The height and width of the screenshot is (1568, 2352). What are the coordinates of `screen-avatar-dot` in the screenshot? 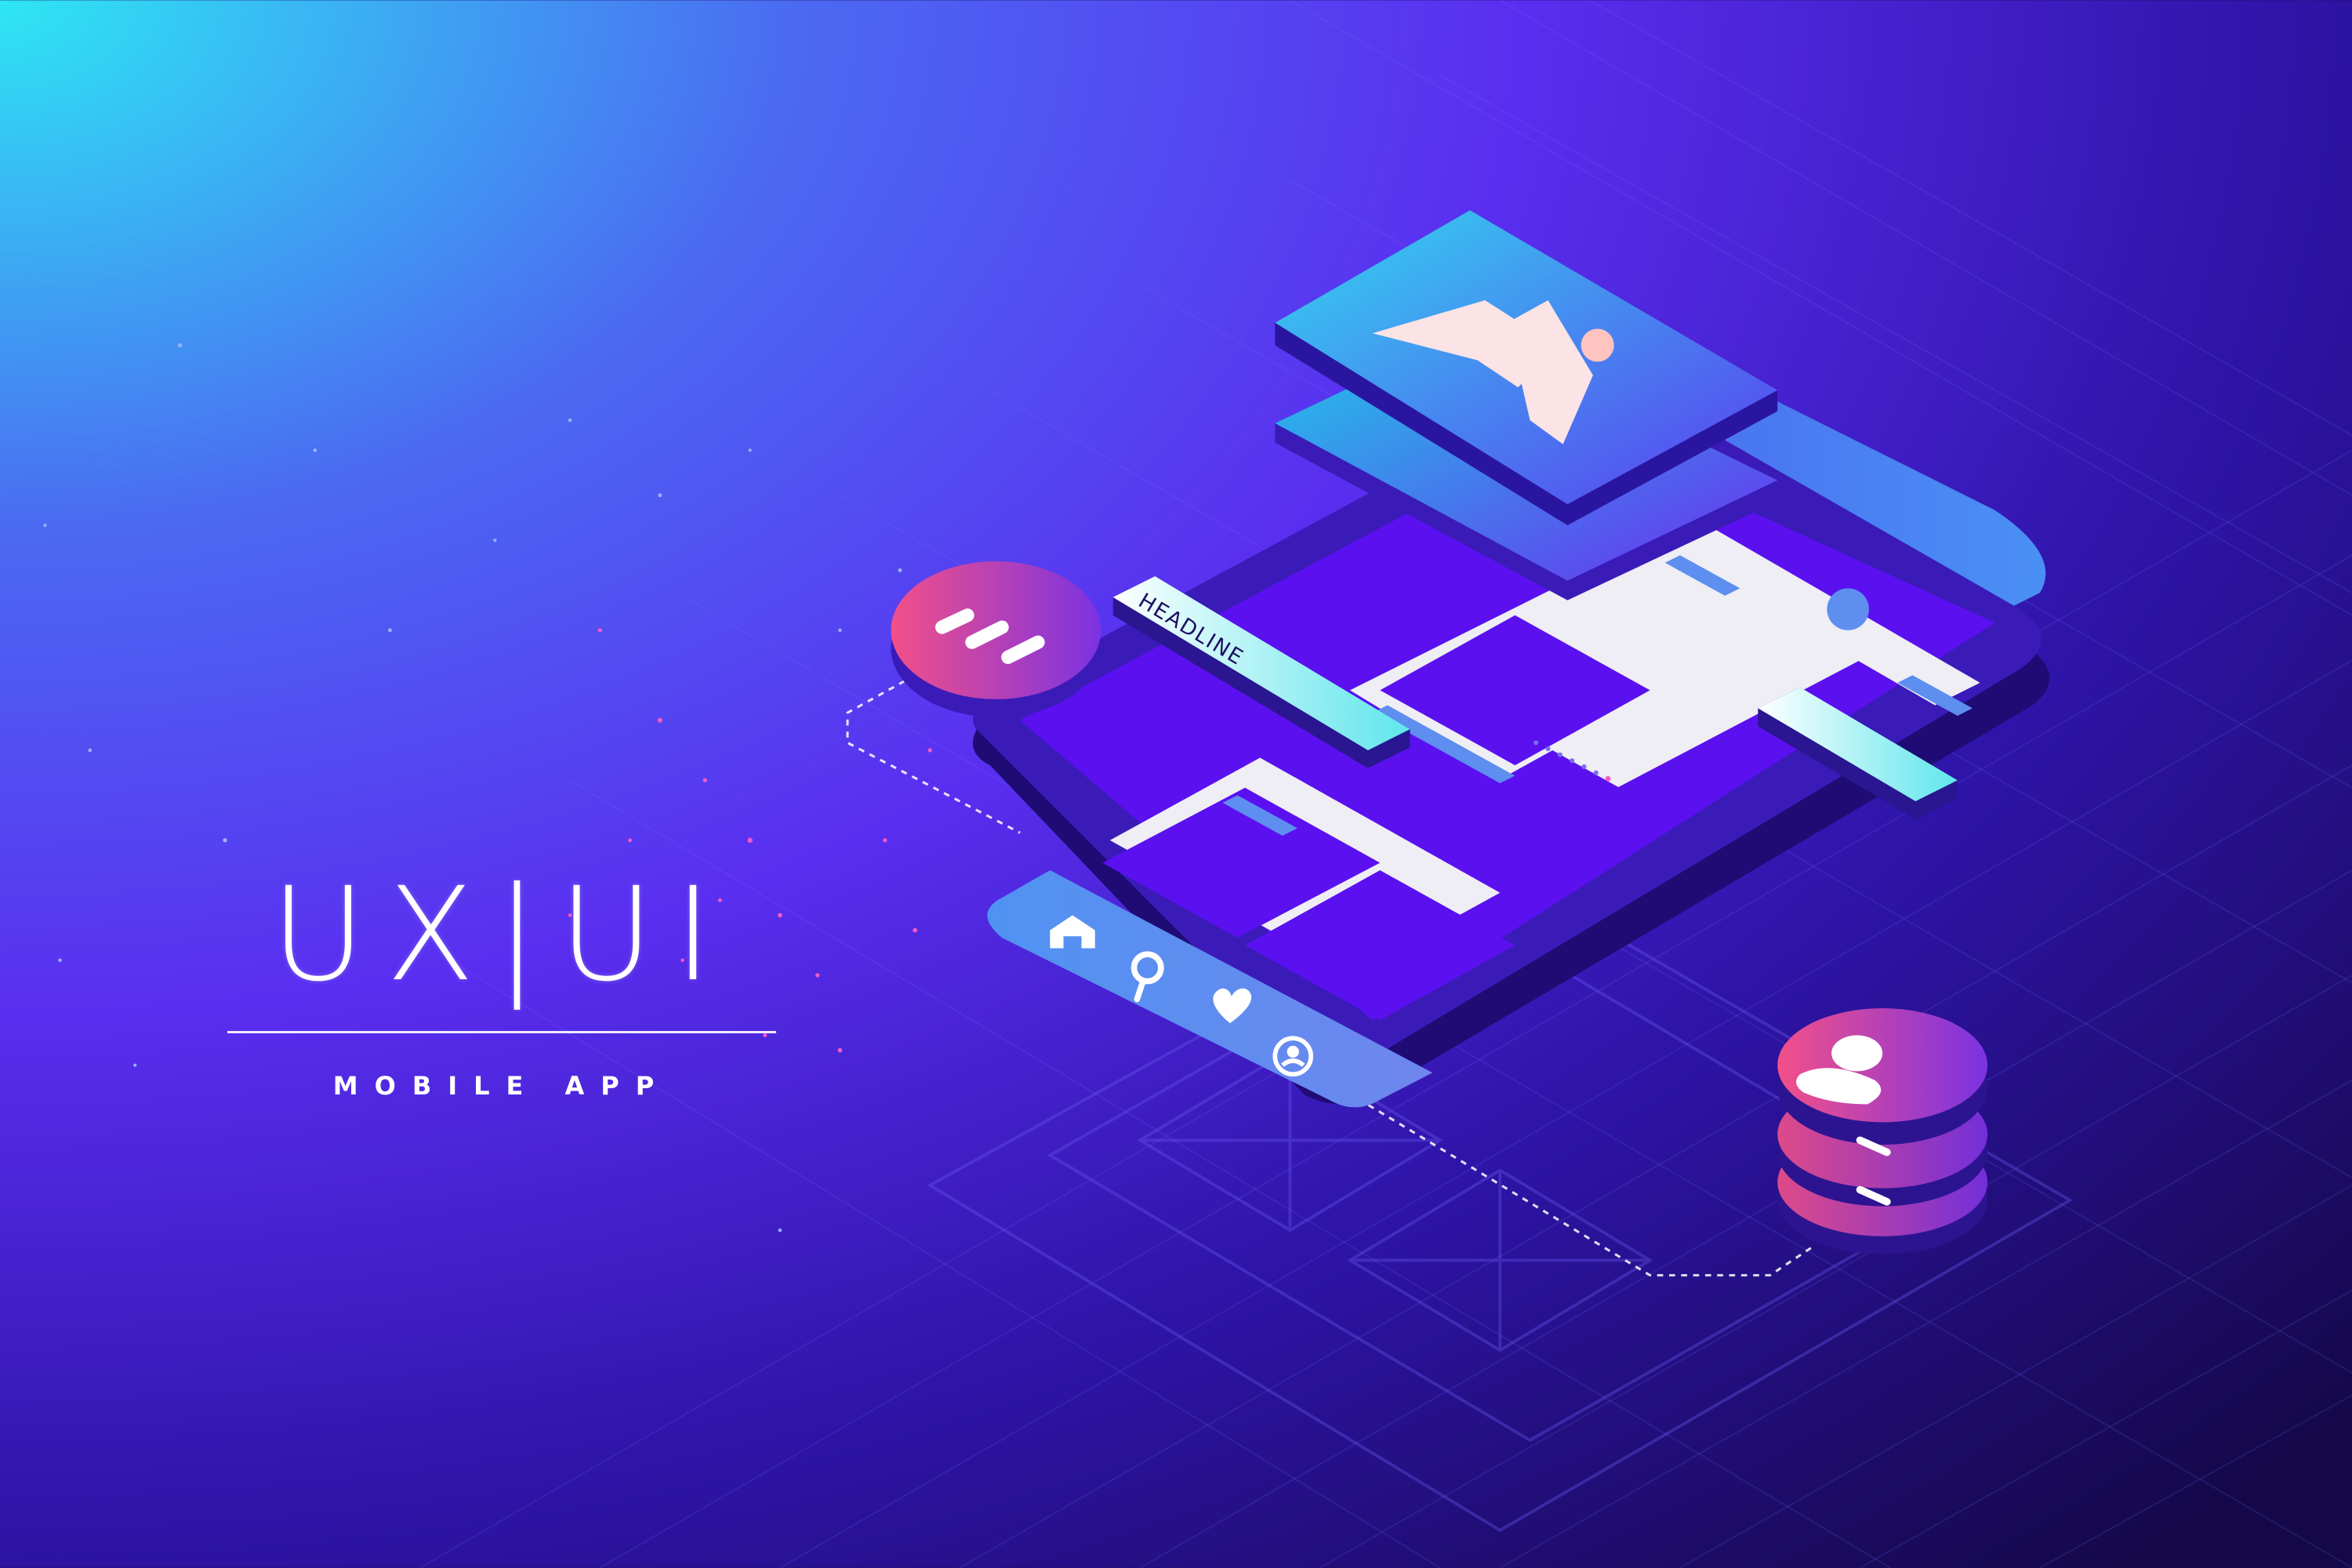 It's located at (1848, 609).